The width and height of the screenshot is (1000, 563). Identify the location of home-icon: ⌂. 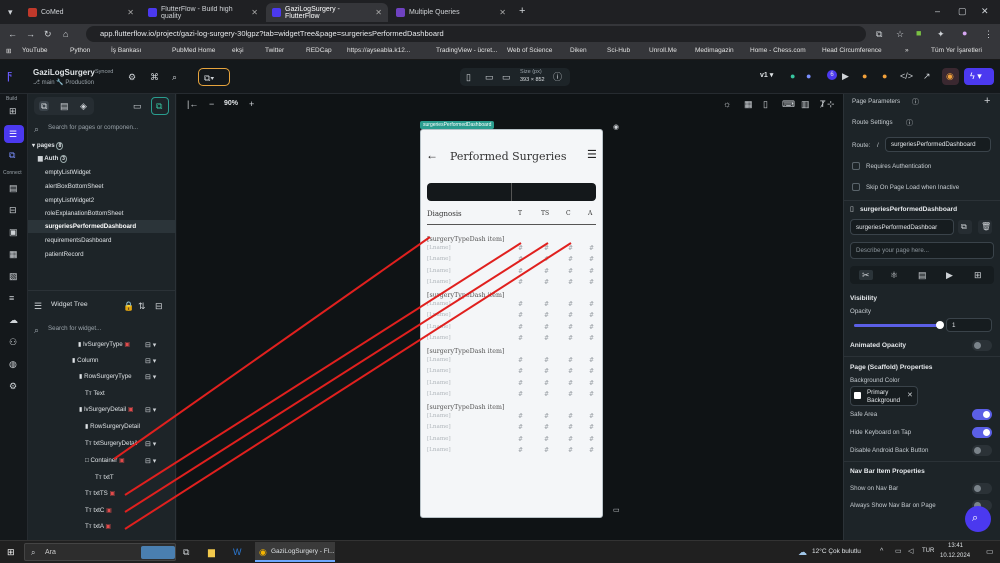
(65, 34).